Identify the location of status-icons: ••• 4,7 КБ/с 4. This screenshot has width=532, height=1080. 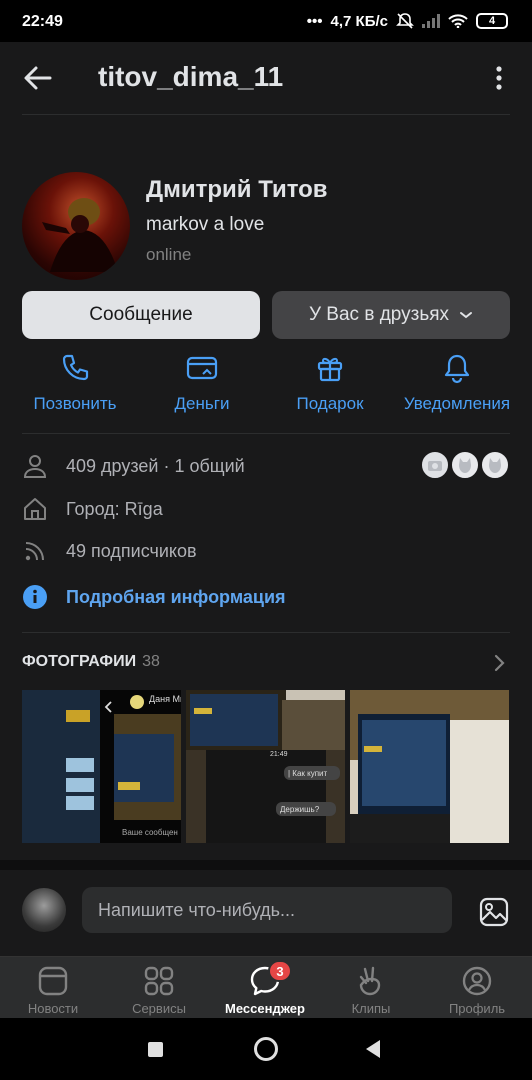
(407, 21).